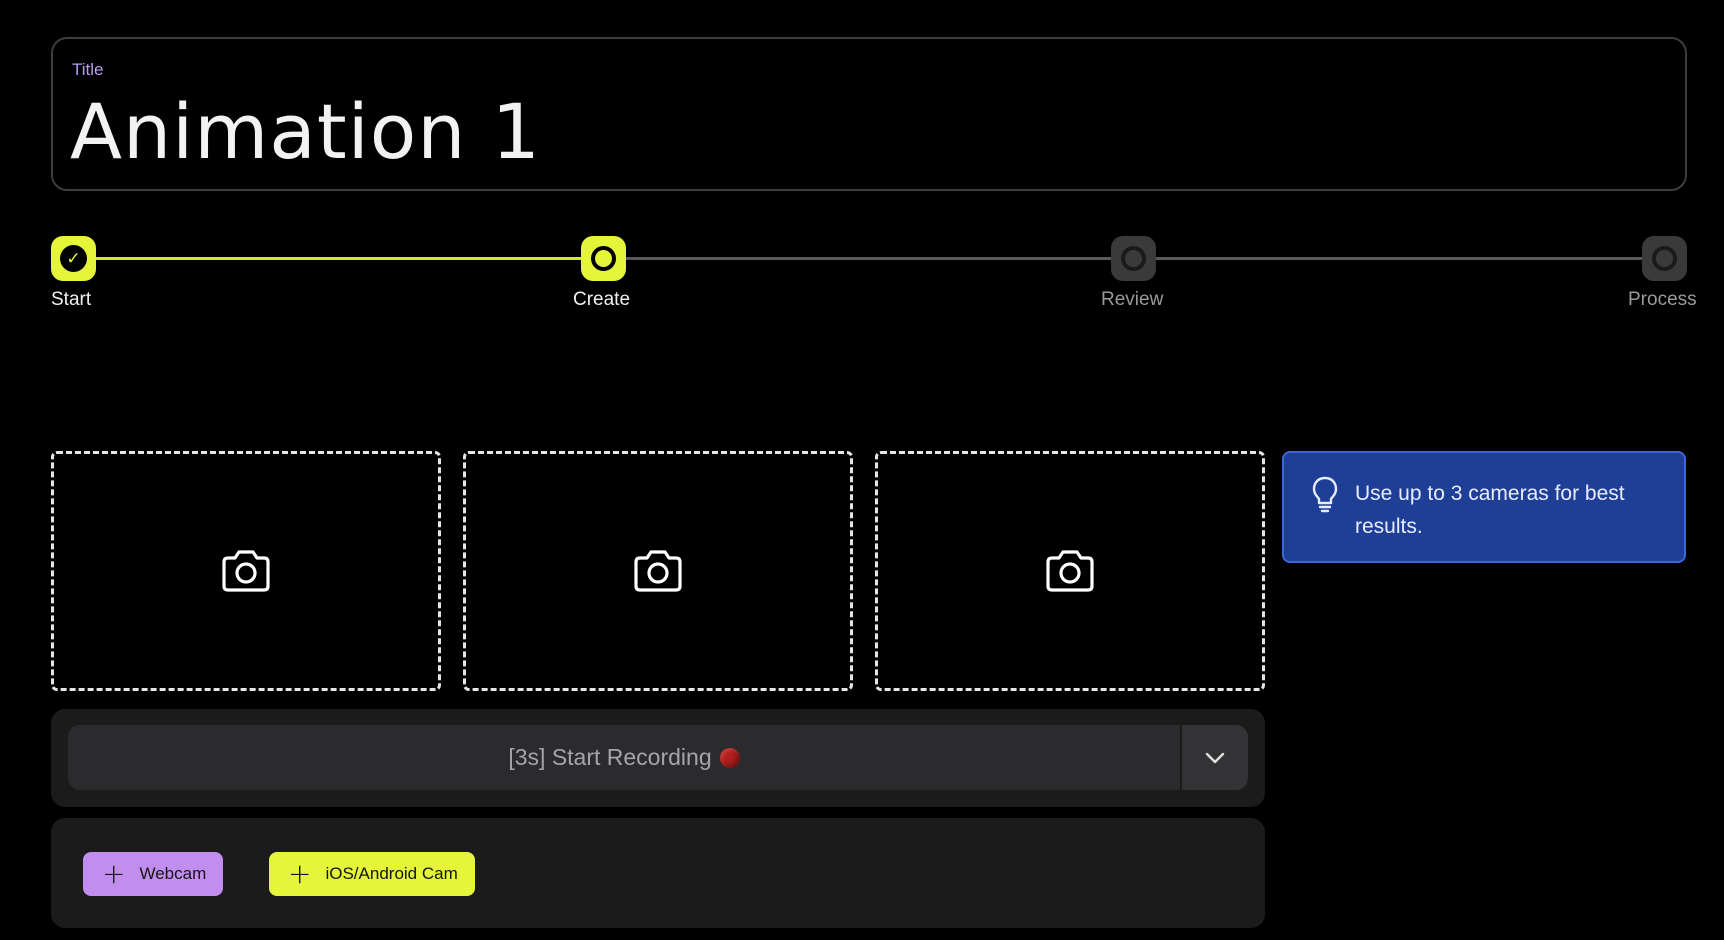  I want to click on start-recording-button: [3s] Start Recording, so click(624, 757).